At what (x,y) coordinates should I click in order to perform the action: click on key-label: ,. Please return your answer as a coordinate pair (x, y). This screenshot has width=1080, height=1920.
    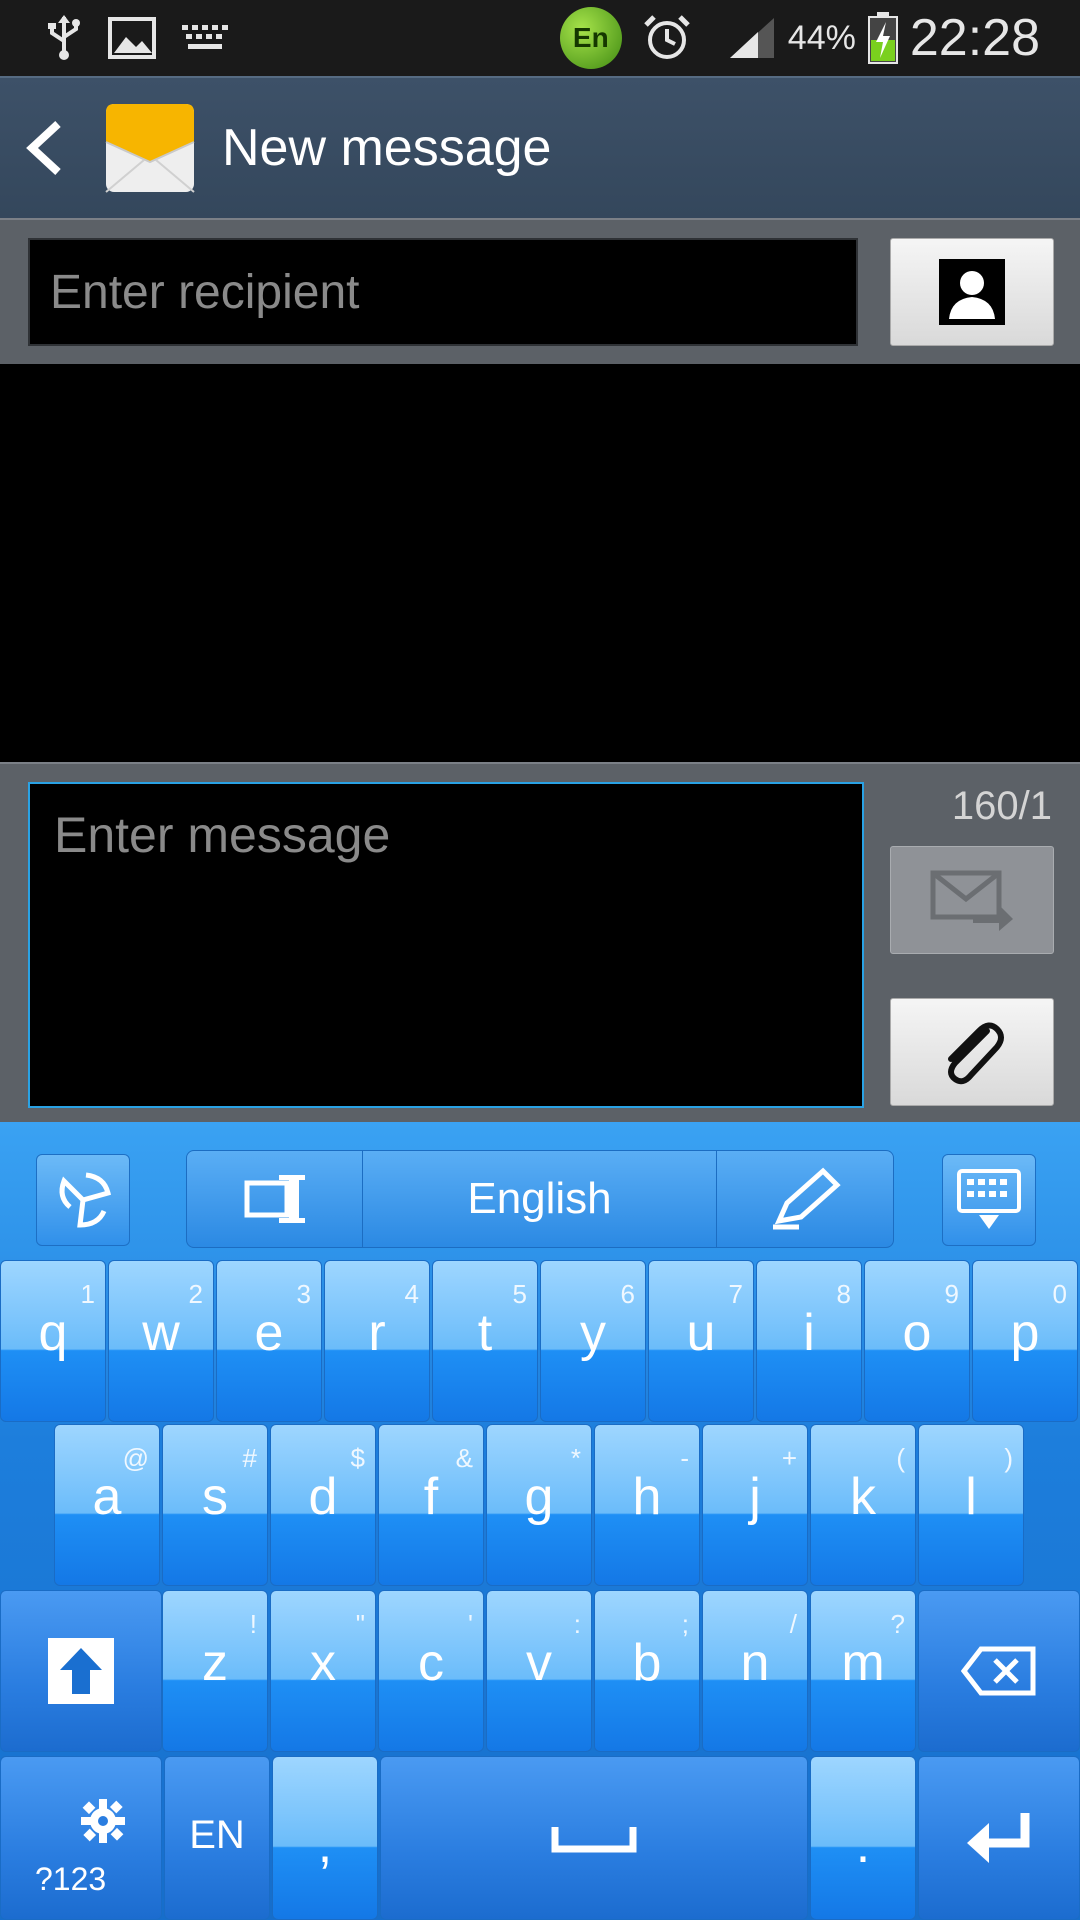
    Looking at the image, I should click on (325, 1845).